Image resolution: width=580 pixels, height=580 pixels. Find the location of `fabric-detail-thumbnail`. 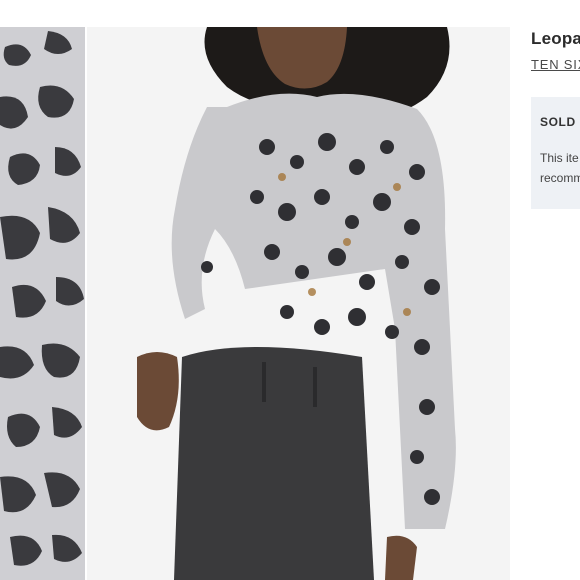

fabric-detail-thumbnail is located at coordinates (42, 303).